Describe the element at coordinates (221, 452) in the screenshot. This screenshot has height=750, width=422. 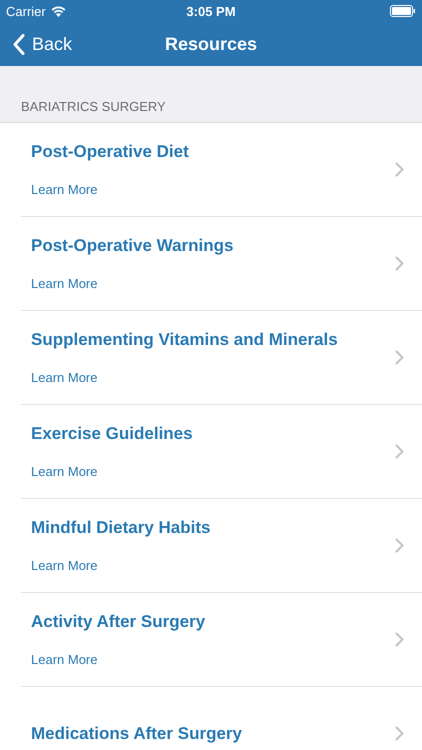
I see `resource-row: Exercise Guidelines Learn More` at that location.